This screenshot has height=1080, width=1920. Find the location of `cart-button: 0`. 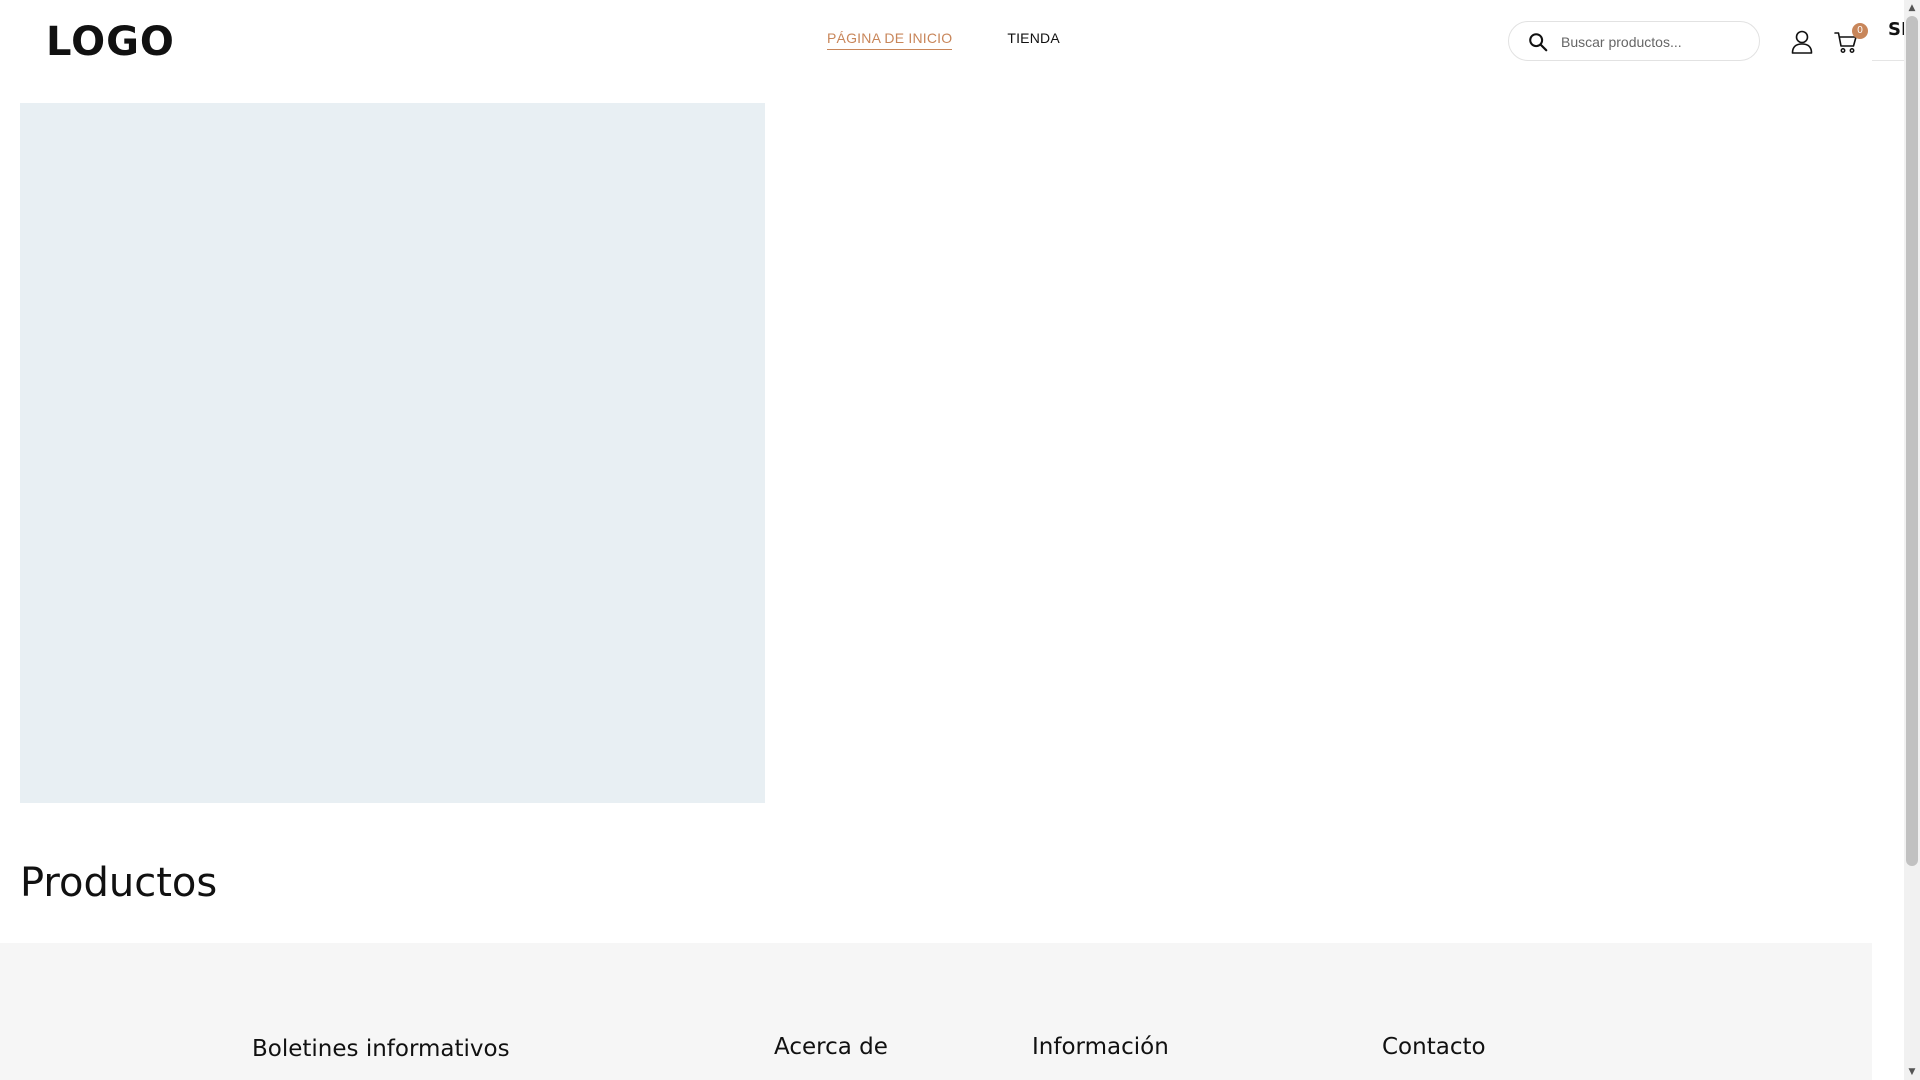

cart-button: 0 is located at coordinates (1851, 39).